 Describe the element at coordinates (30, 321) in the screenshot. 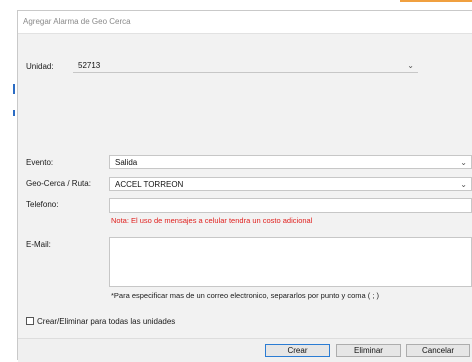

I see `all-units-checkbox` at that location.